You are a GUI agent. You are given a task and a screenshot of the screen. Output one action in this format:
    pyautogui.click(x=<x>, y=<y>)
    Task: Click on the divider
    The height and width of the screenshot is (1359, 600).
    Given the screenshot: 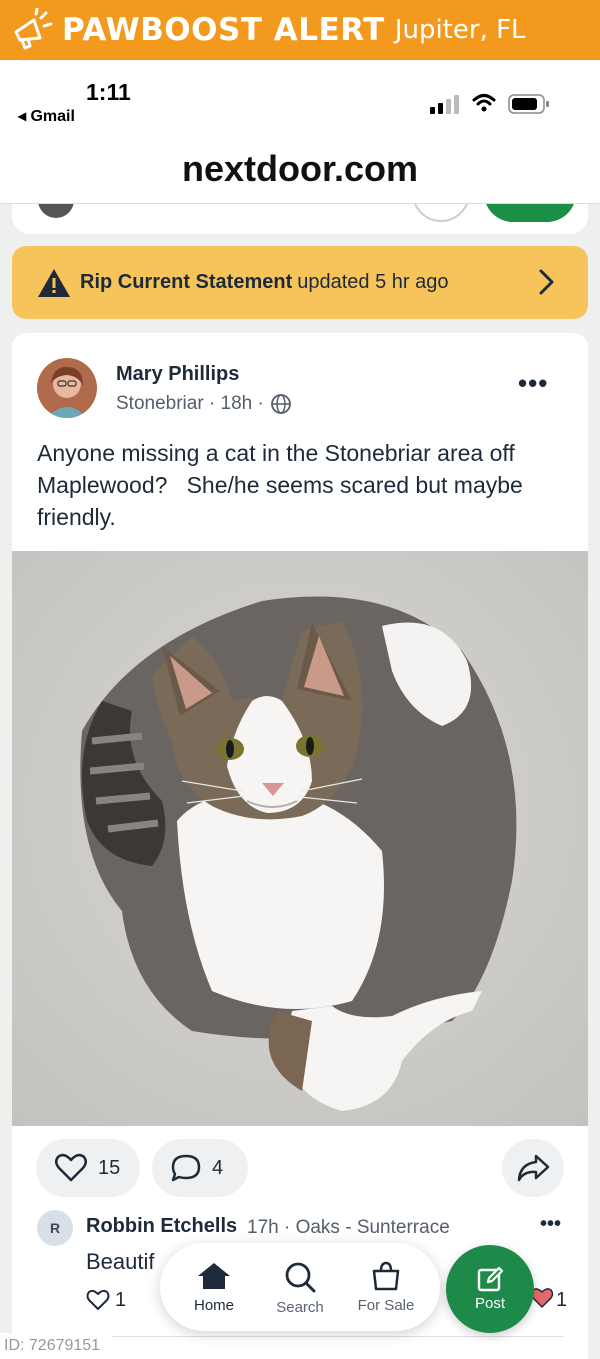 What is the action you would take?
    pyautogui.click(x=338, y=1336)
    